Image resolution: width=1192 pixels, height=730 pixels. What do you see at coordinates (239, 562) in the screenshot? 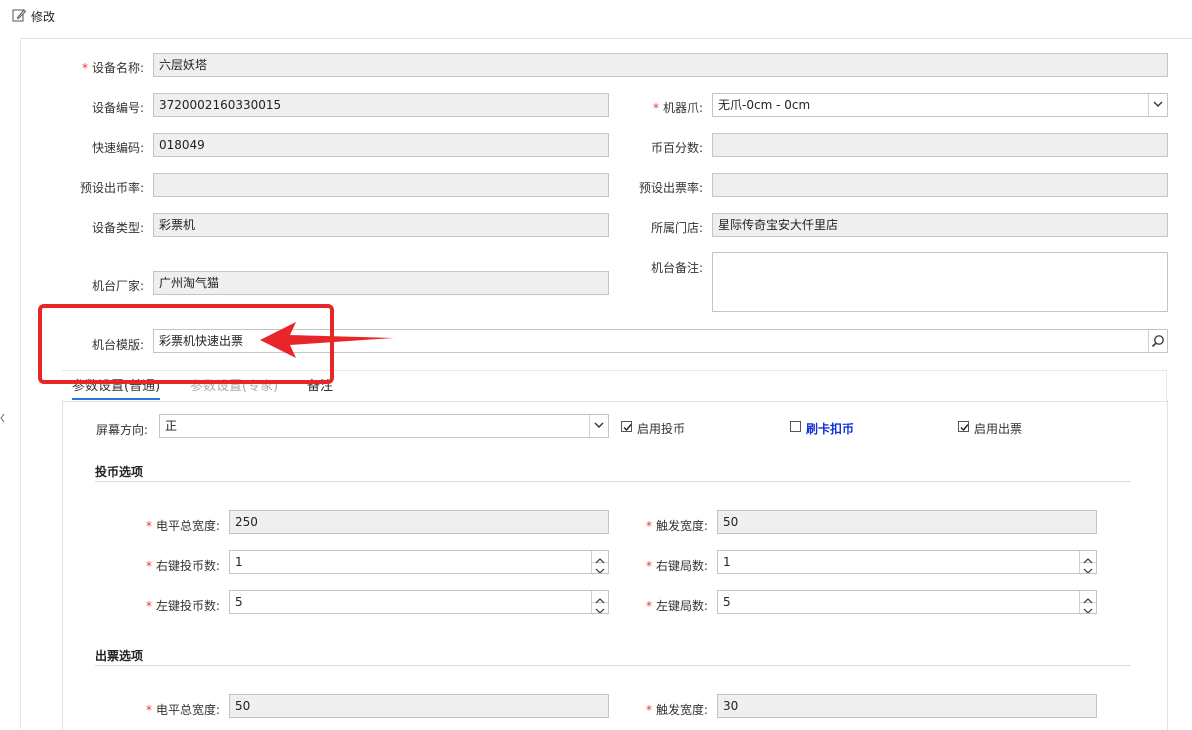
I see `right-coin-value: 1` at bounding box center [239, 562].